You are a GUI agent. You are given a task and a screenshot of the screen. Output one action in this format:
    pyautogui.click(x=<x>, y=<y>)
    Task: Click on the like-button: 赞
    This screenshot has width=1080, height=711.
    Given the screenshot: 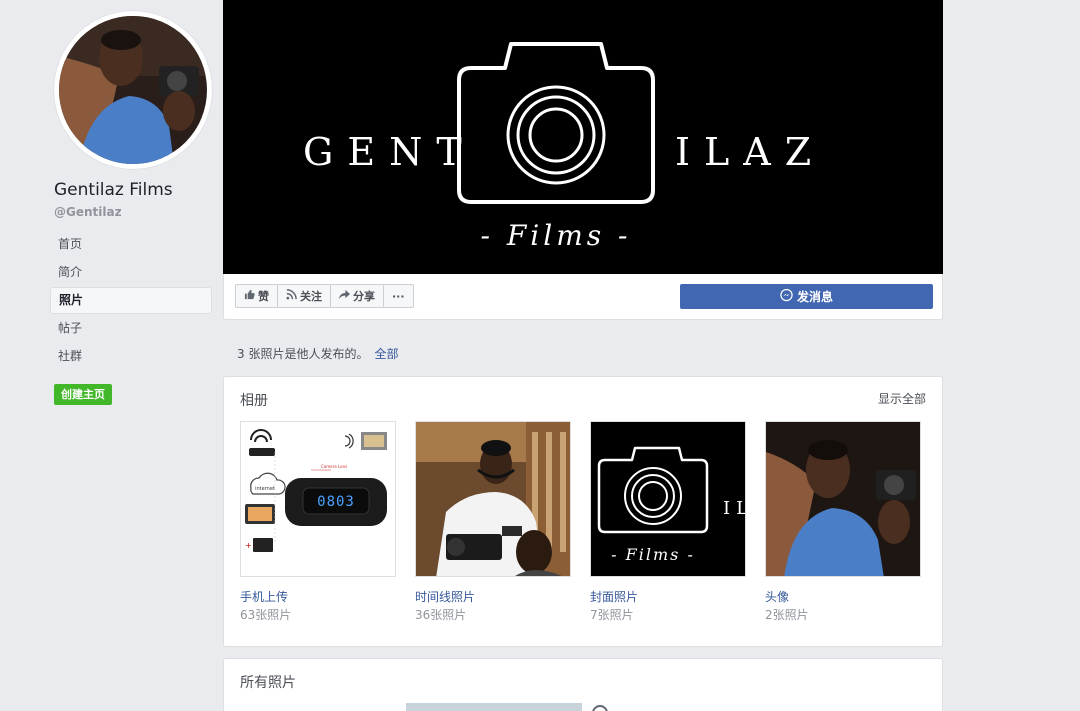 What is the action you would take?
    pyautogui.click(x=257, y=296)
    